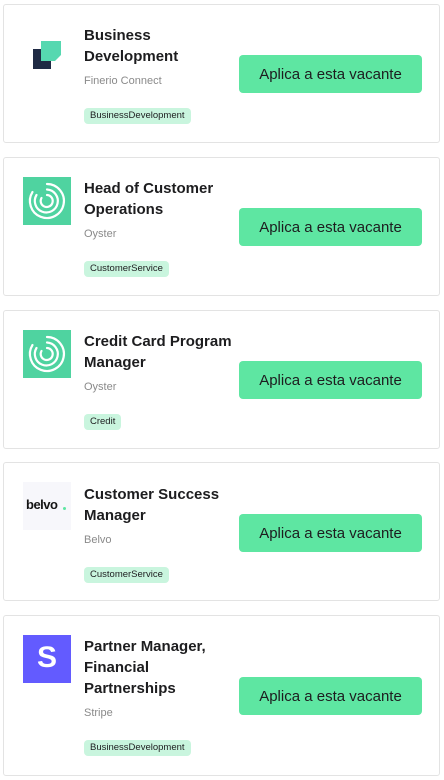 This screenshot has width=444, height=780. What do you see at coordinates (47, 55) in the screenshot?
I see `finerio-logo-icon` at bounding box center [47, 55].